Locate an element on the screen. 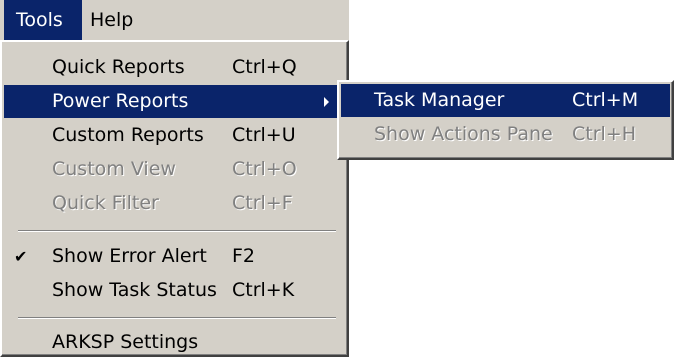  menu-item-shortcut: Ctrl+H is located at coordinates (604, 134).